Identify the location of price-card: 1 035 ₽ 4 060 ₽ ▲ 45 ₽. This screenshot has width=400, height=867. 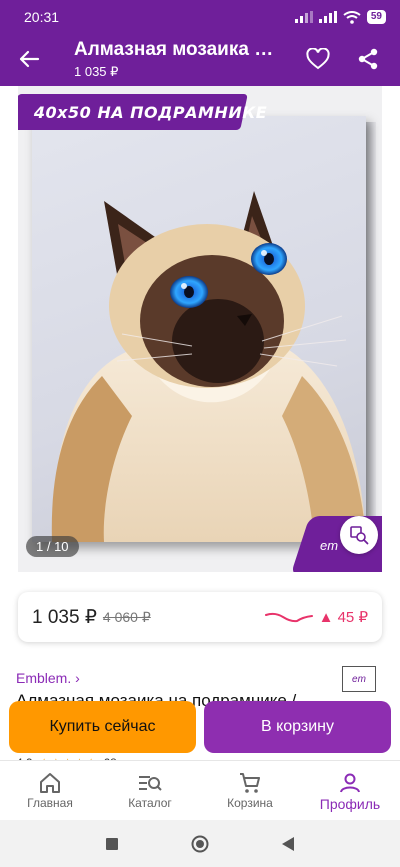
(200, 617).